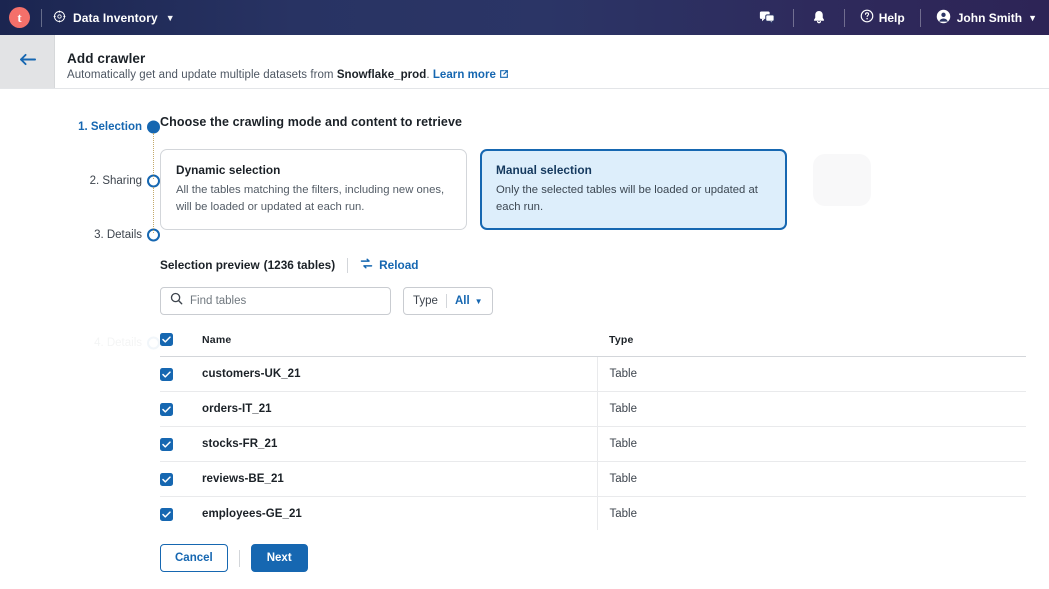 The width and height of the screenshot is (1049, 589). I want to click on step-selection: 1. Selection, so click(80, 127).